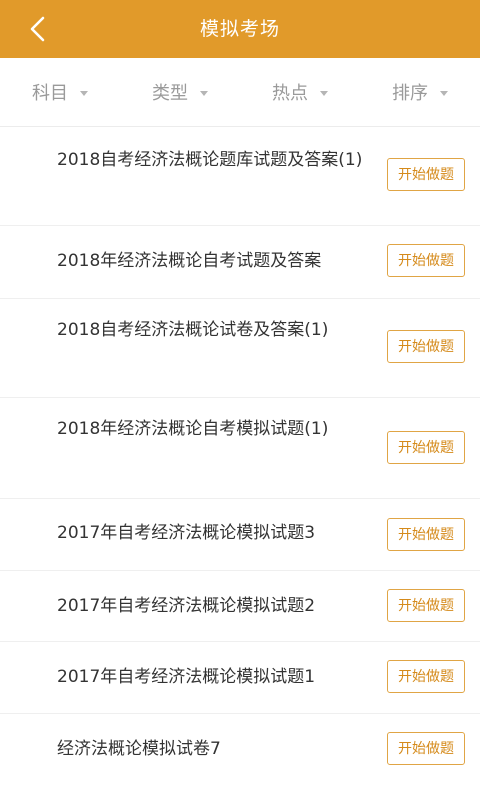  What do you see at coordinates (240, 757) in the screenshot?
I see `list-item: 经济法概论模拟试卷7 开始做题` at bounding box center [240, 757].